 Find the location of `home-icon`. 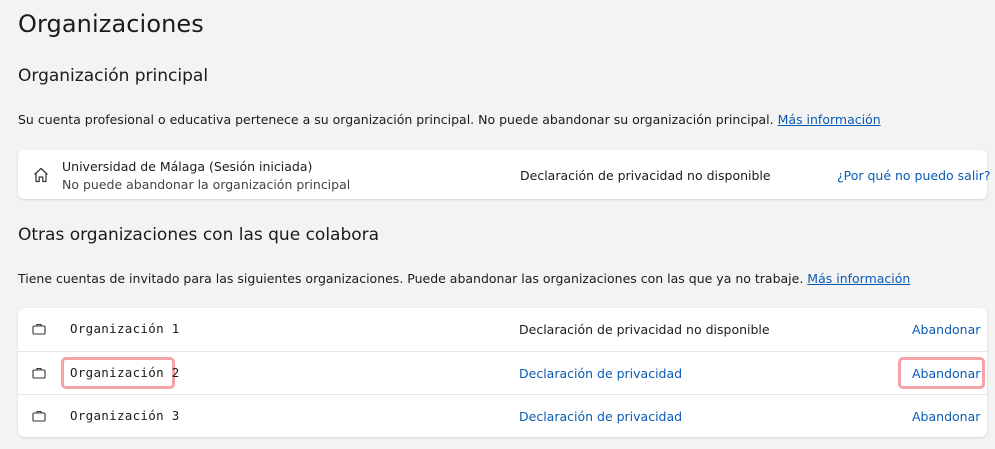

home-icon is located at coordinates (41, 175).